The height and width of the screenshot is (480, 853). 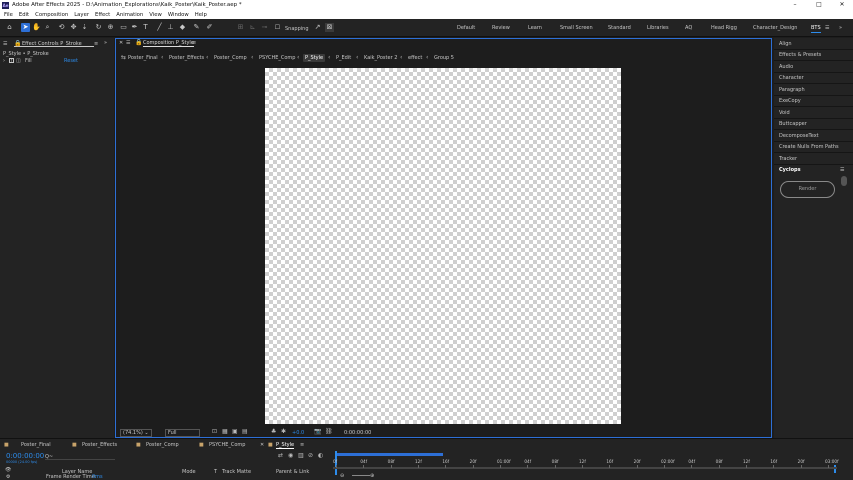 I want to click on mask-visibility-icon: ▣, so click(x=235, y=431).